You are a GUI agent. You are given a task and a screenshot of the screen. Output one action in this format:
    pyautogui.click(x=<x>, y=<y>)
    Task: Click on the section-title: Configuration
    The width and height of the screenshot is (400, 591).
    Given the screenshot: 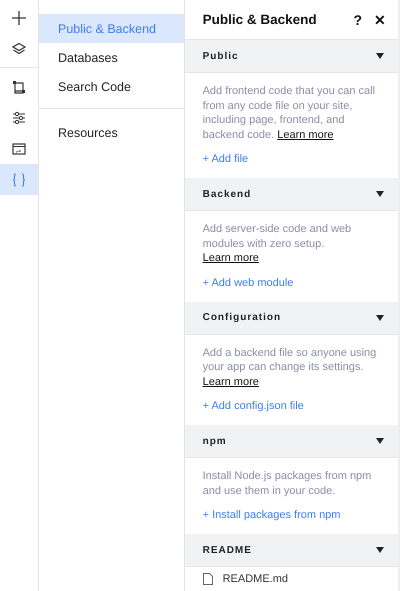 What is the action you would take?
    pyautogui.click(x=242, y=317)
    